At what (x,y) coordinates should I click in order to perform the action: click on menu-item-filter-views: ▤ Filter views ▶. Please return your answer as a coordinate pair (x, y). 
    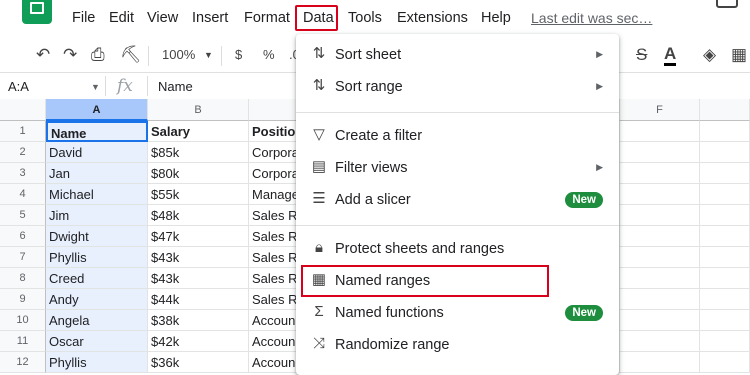
    Looking at the image, I should click on (457, 168).